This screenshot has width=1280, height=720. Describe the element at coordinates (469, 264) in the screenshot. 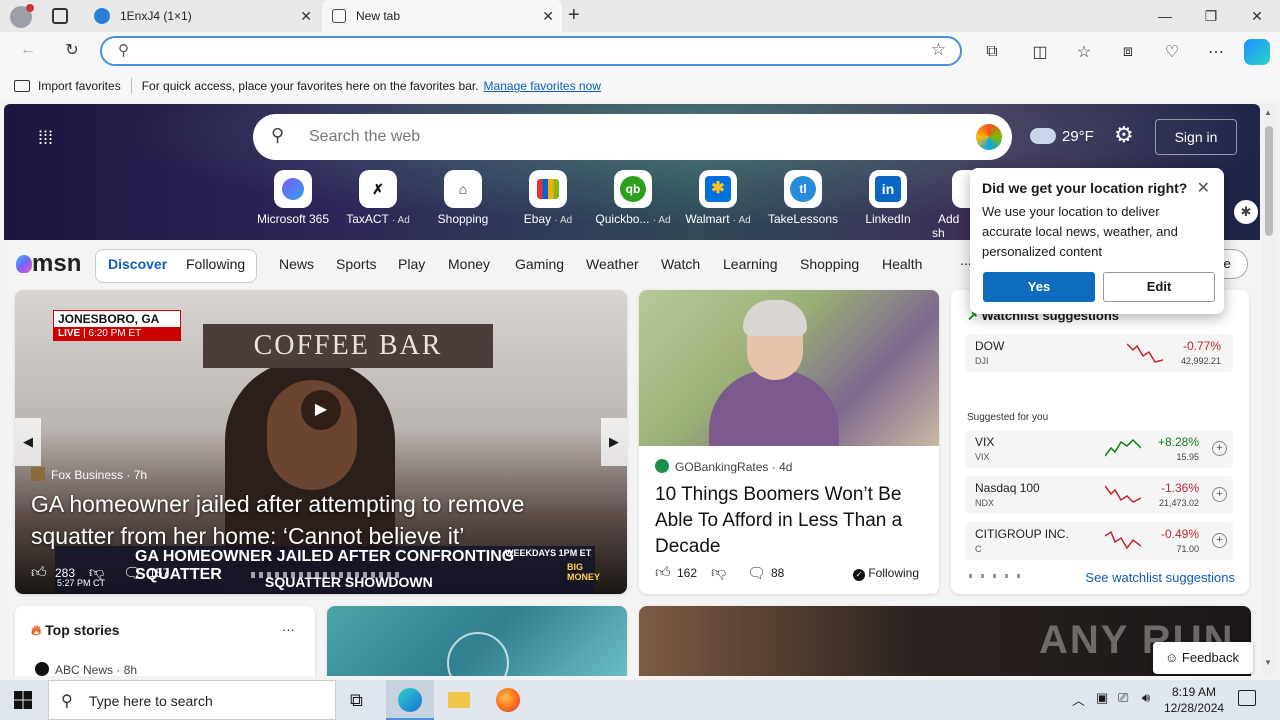

I see `nav-money: Money` at that location.